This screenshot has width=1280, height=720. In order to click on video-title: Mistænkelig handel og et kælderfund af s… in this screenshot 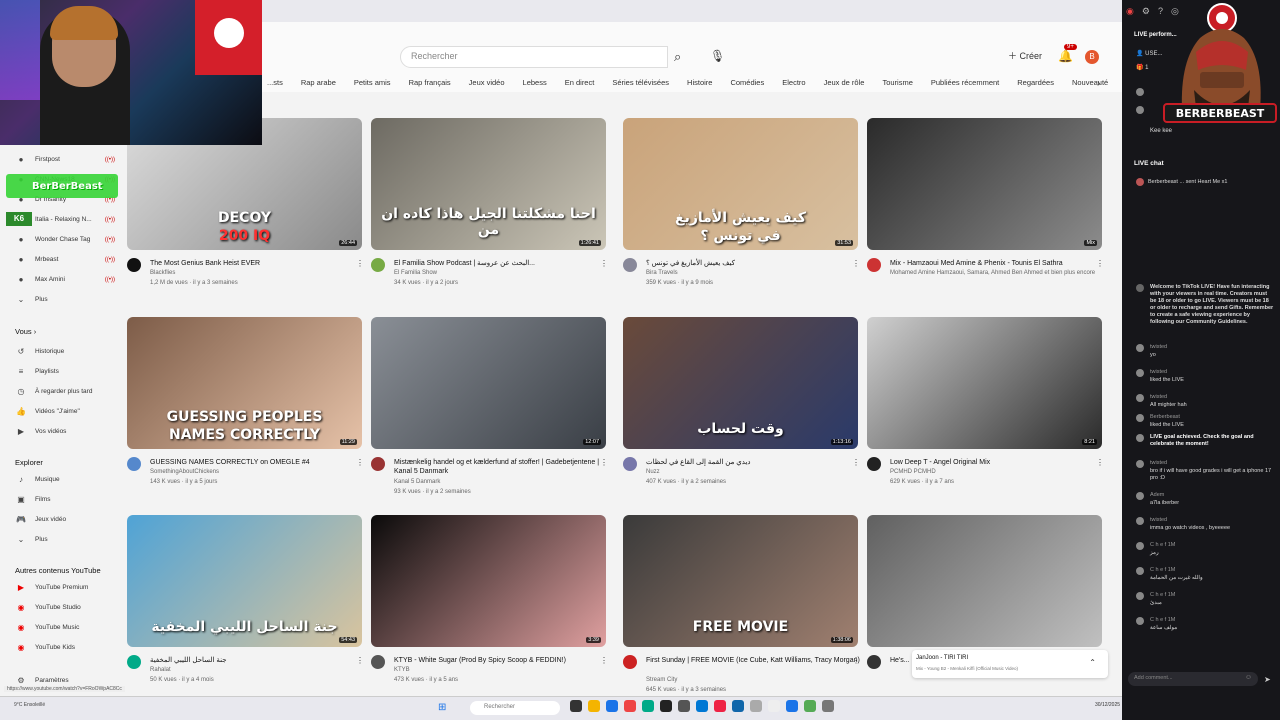, I will do `click(504, 467)`.